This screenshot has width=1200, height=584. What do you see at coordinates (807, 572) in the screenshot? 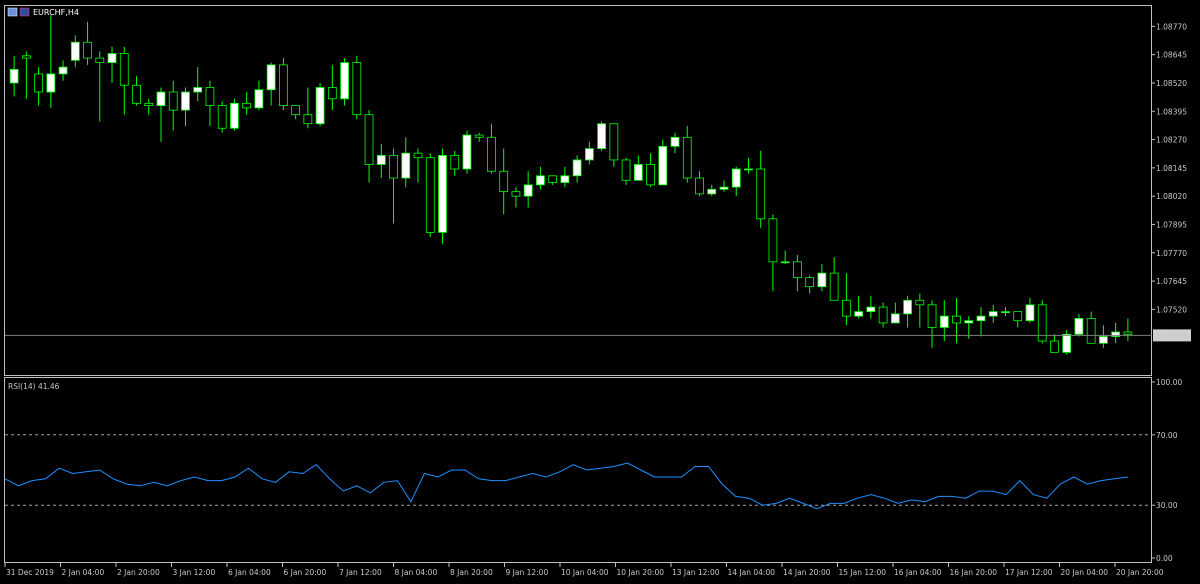
I see `time-tick-label: 14 Jan 20:00` at bounding box center [807, 572].